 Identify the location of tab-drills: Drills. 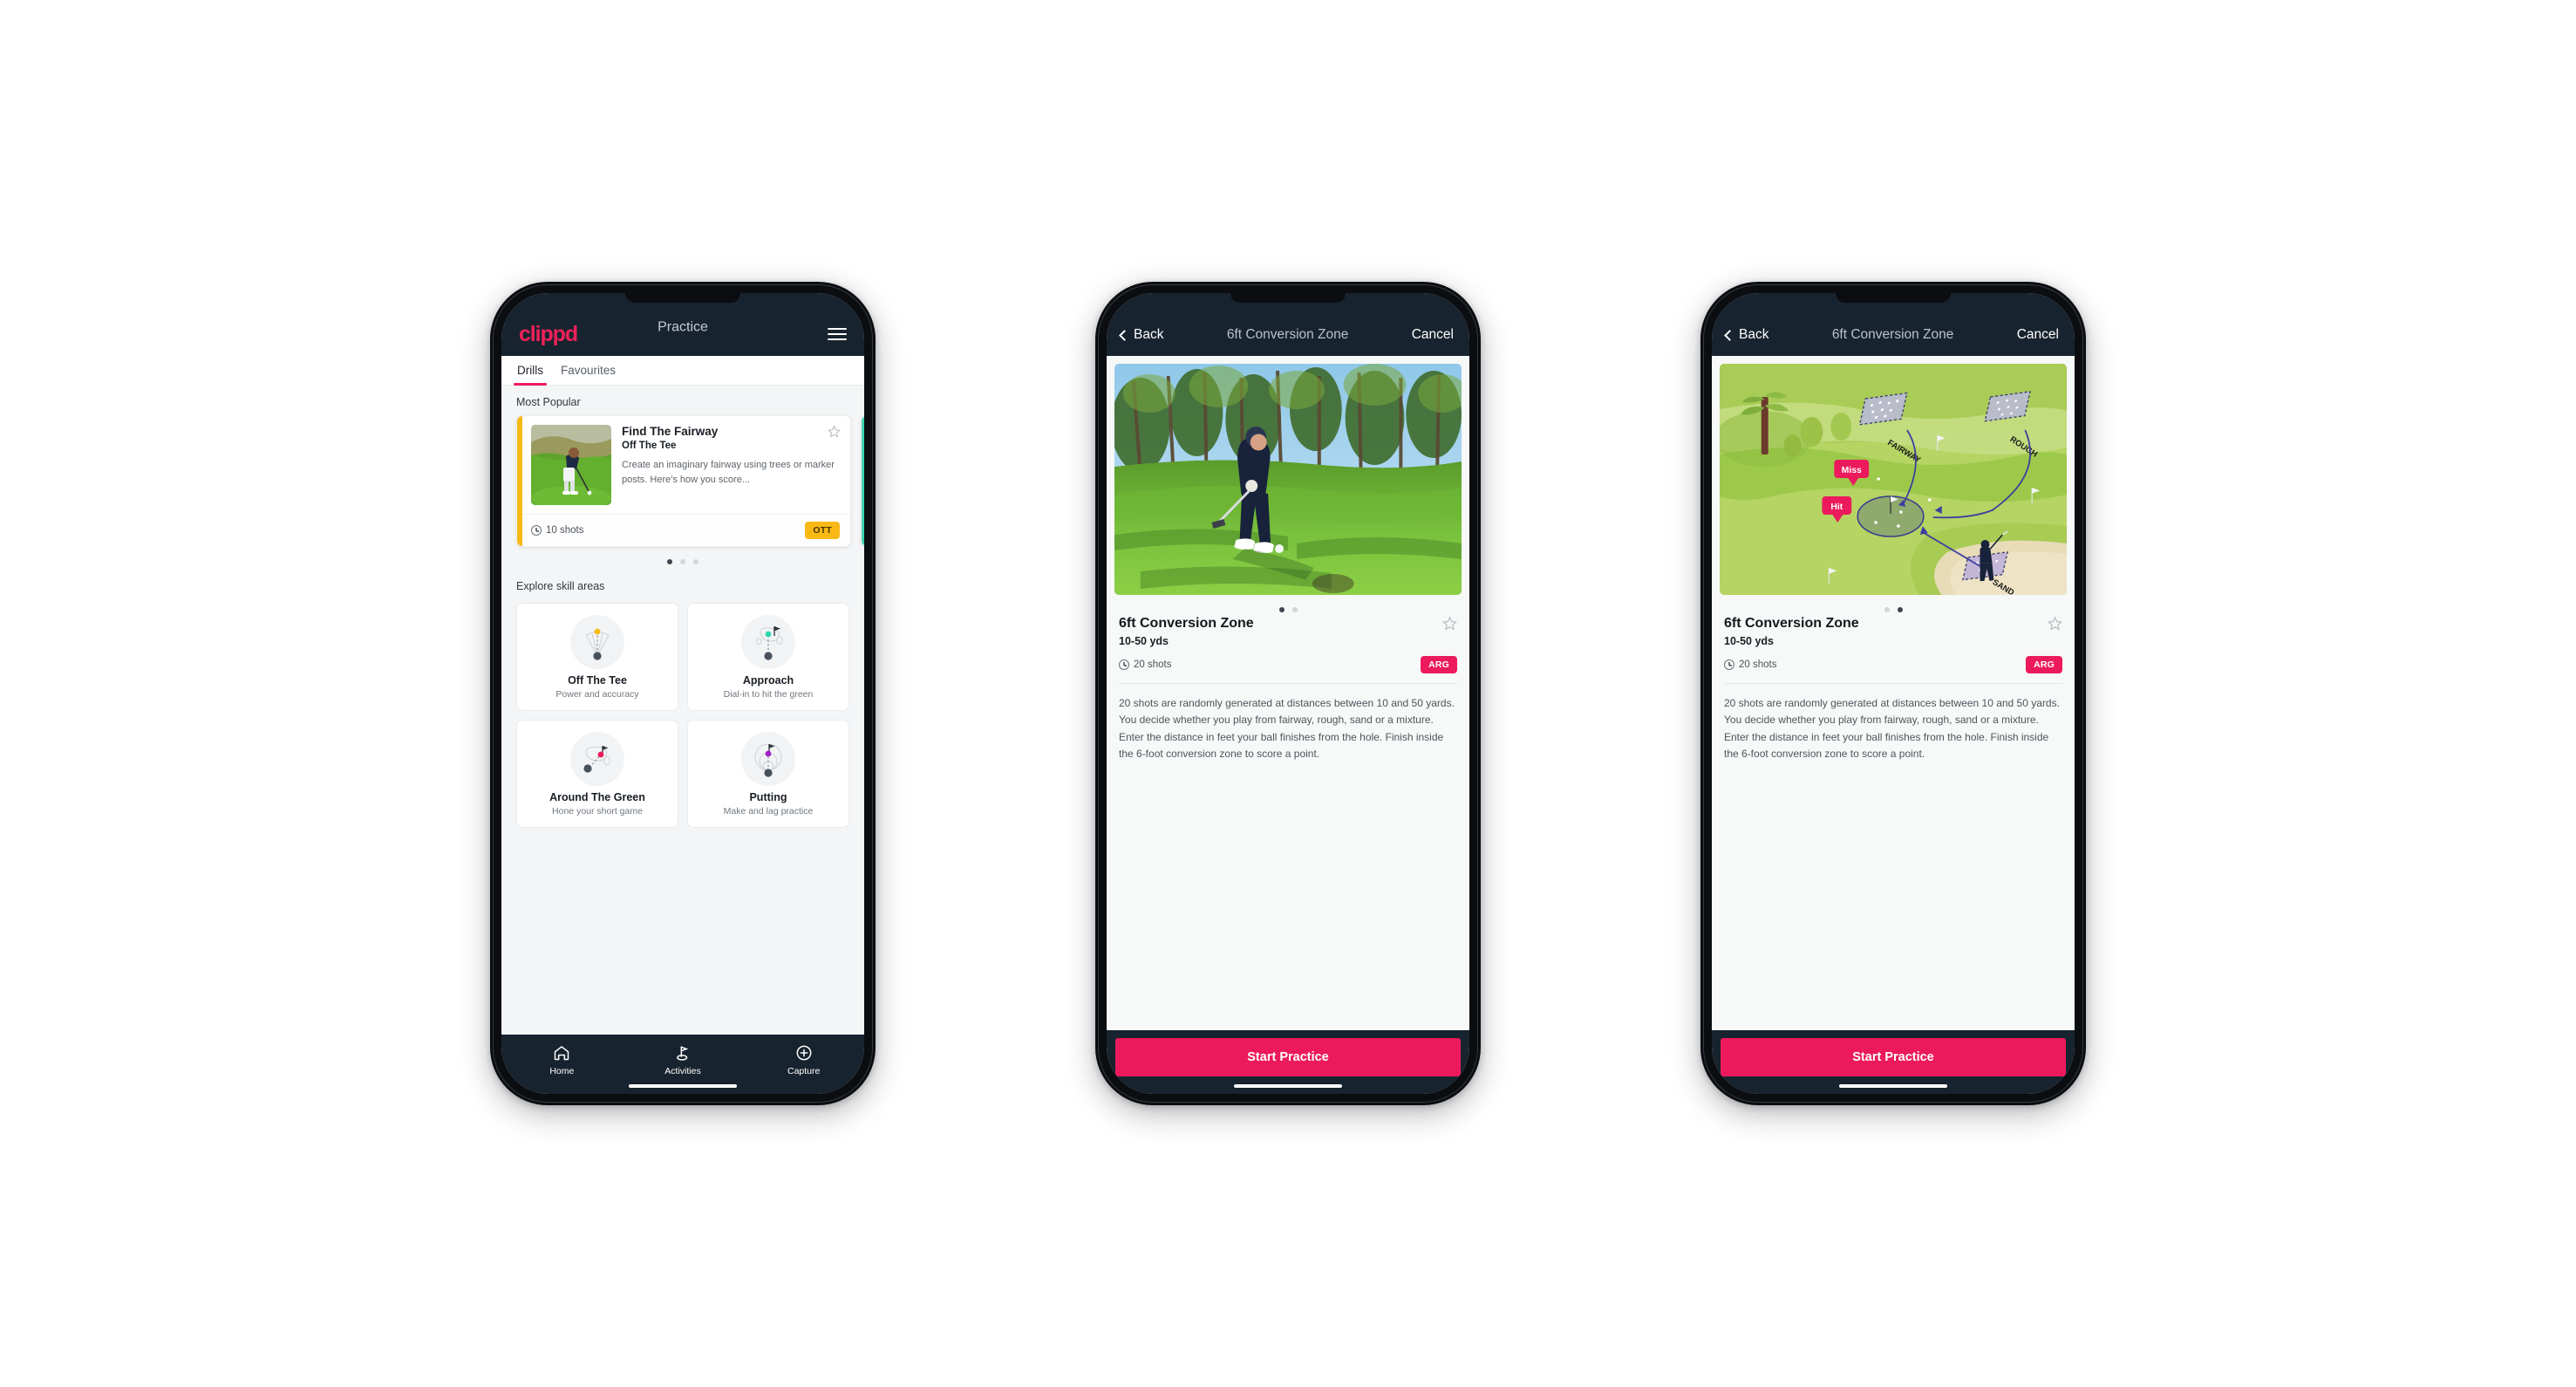
(531, 375).